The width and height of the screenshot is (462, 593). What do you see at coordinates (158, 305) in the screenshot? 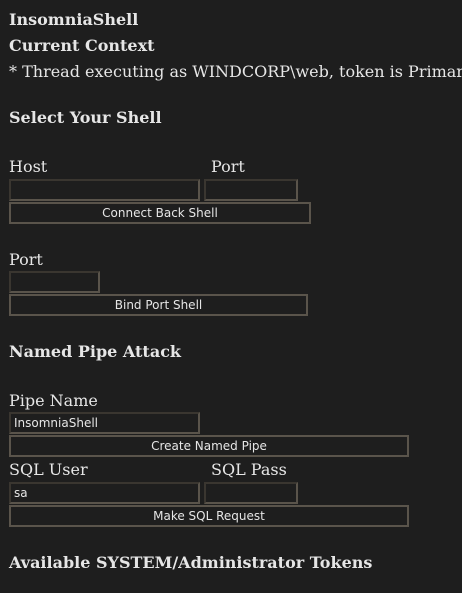
I see `bind-port-shell-button: Bind Port Shell` at bounding box center [158, 305].